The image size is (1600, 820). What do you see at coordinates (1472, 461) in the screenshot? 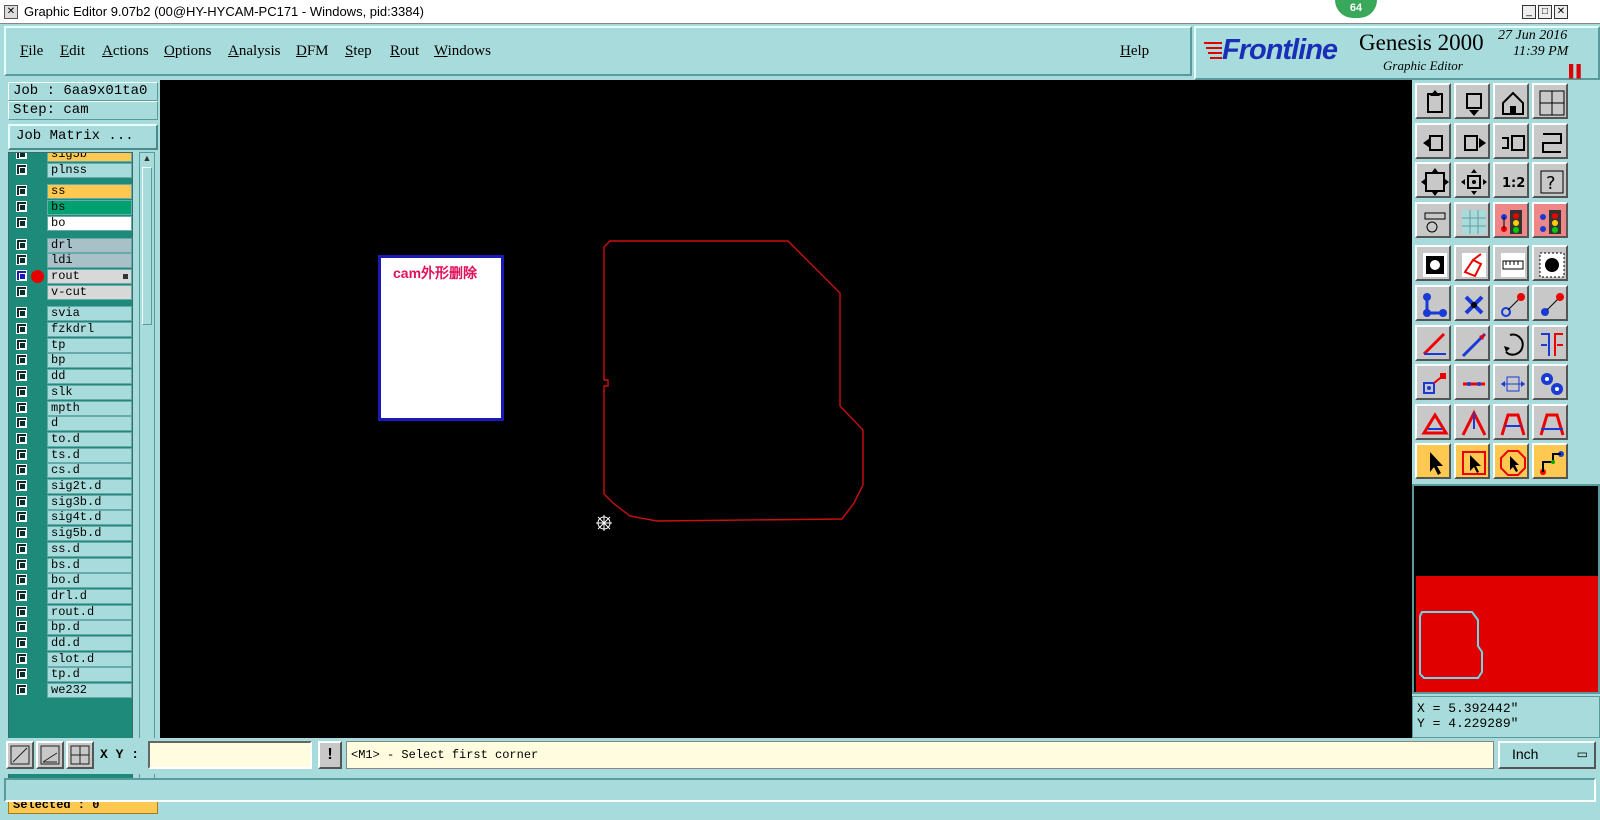
I see `select-box-icon` at bounding box center [1472, 461].